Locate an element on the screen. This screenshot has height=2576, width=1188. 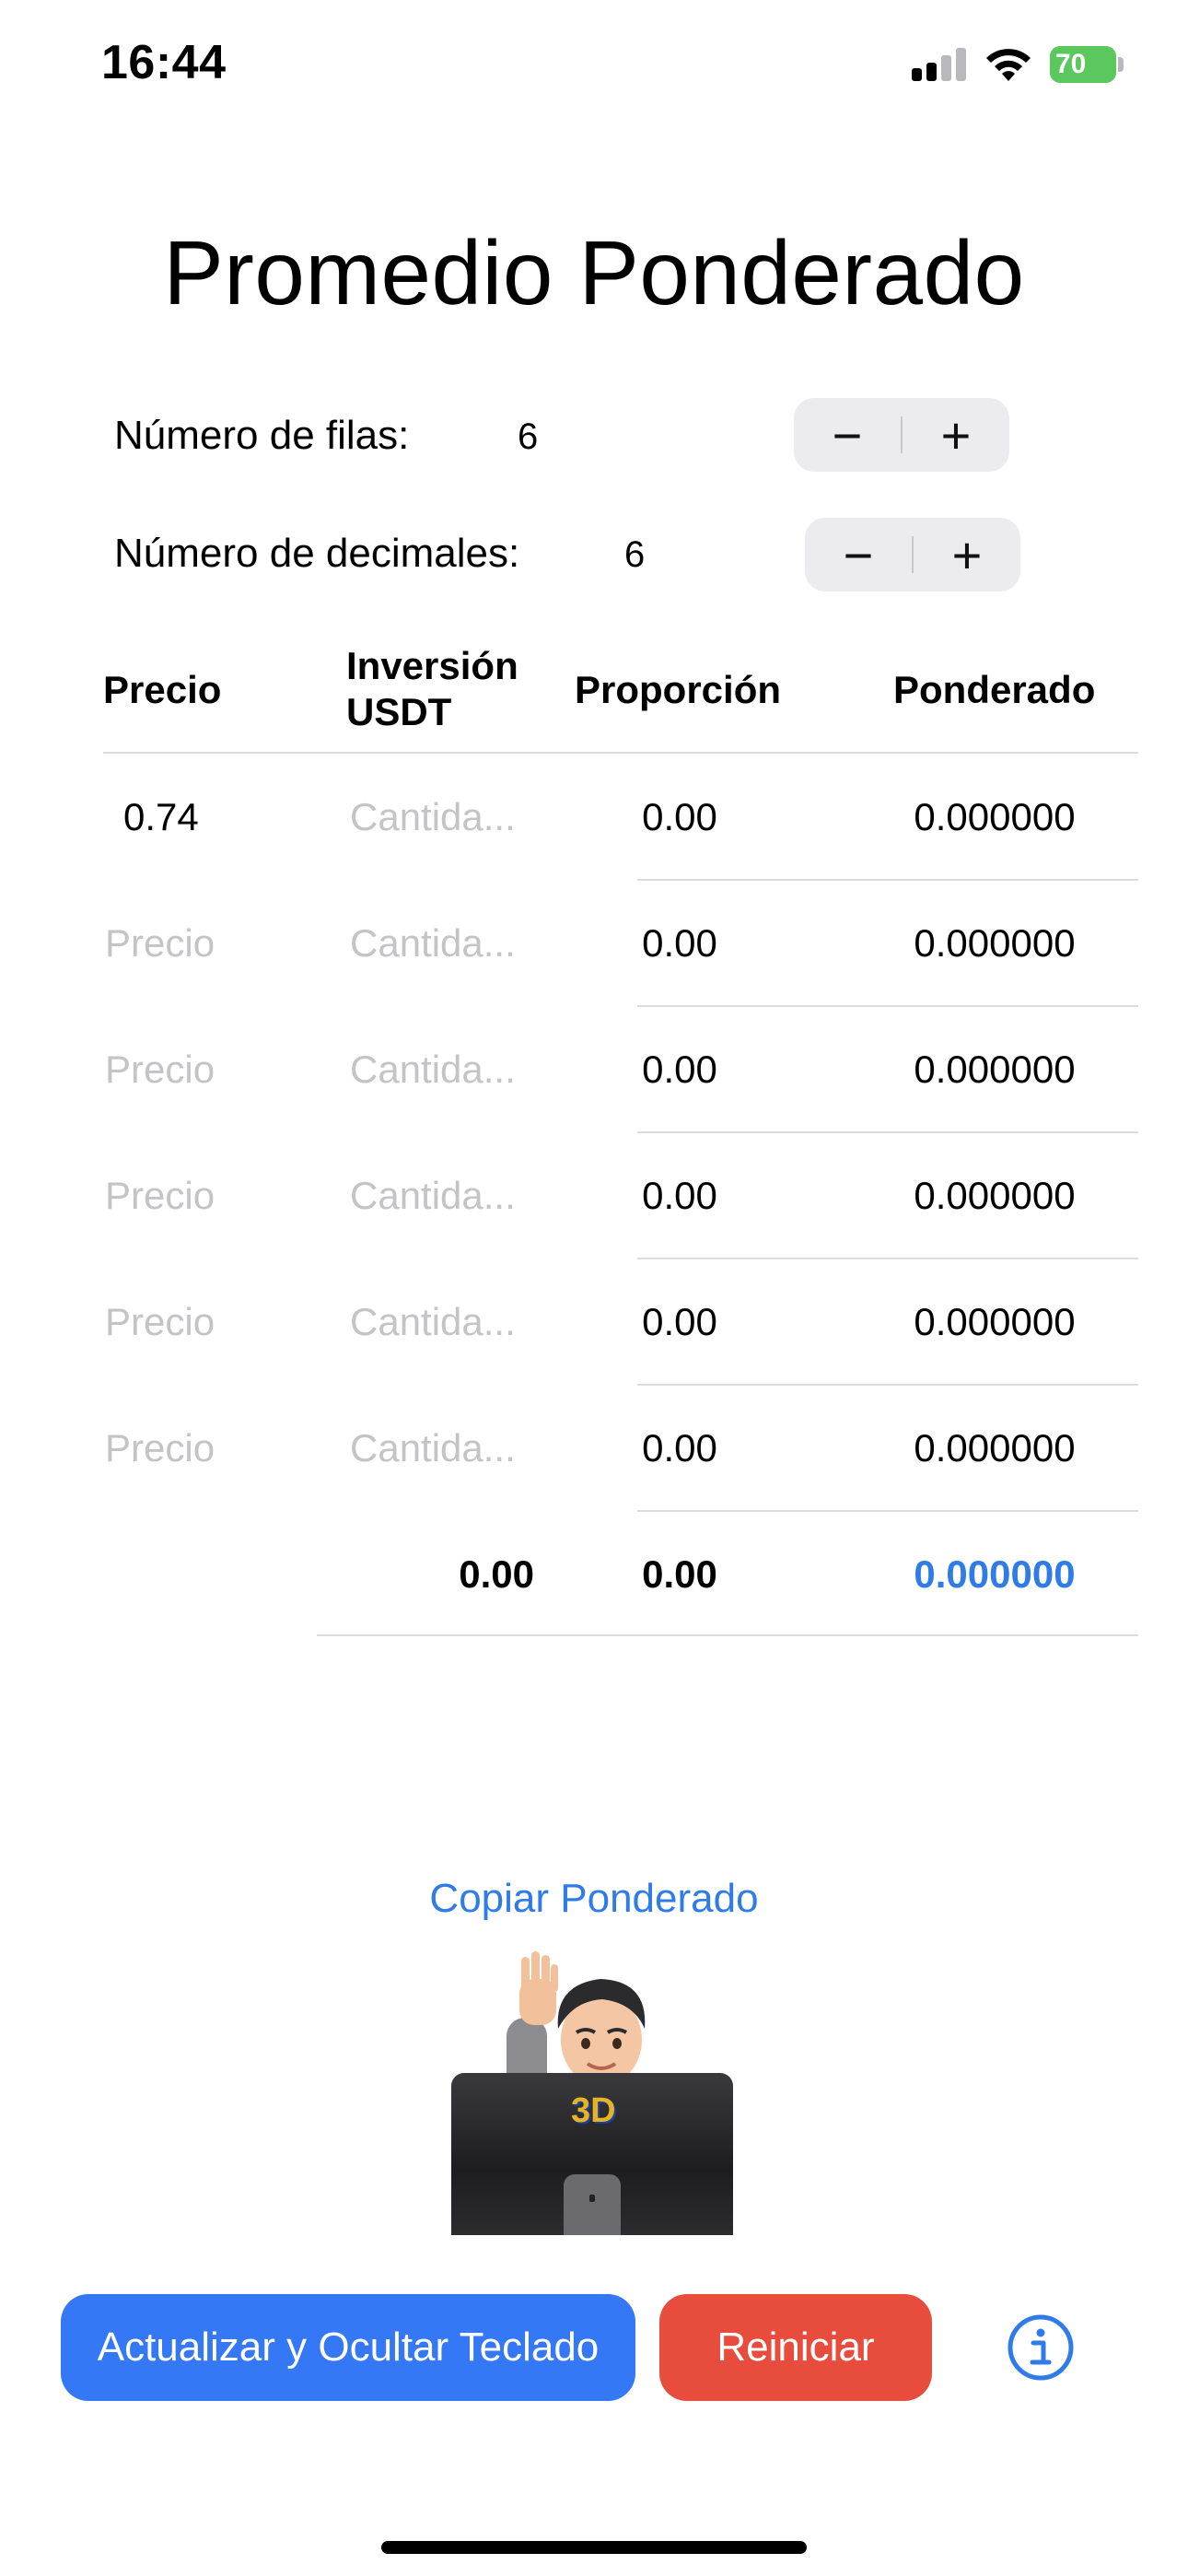
avatar-memoji is located at coordinates (601, 2030).